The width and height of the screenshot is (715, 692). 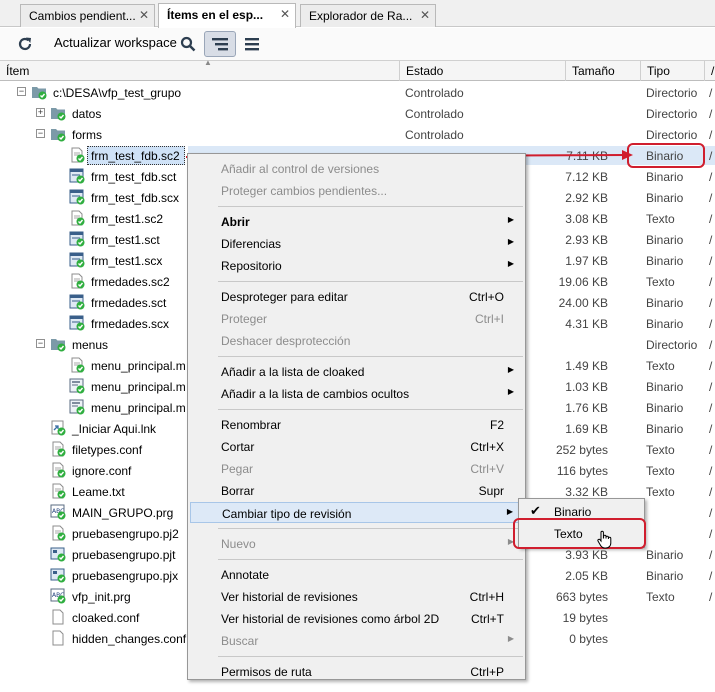 I want to click on menu-item-shortcut: Ctrl+H, so click(x=486, y=597).